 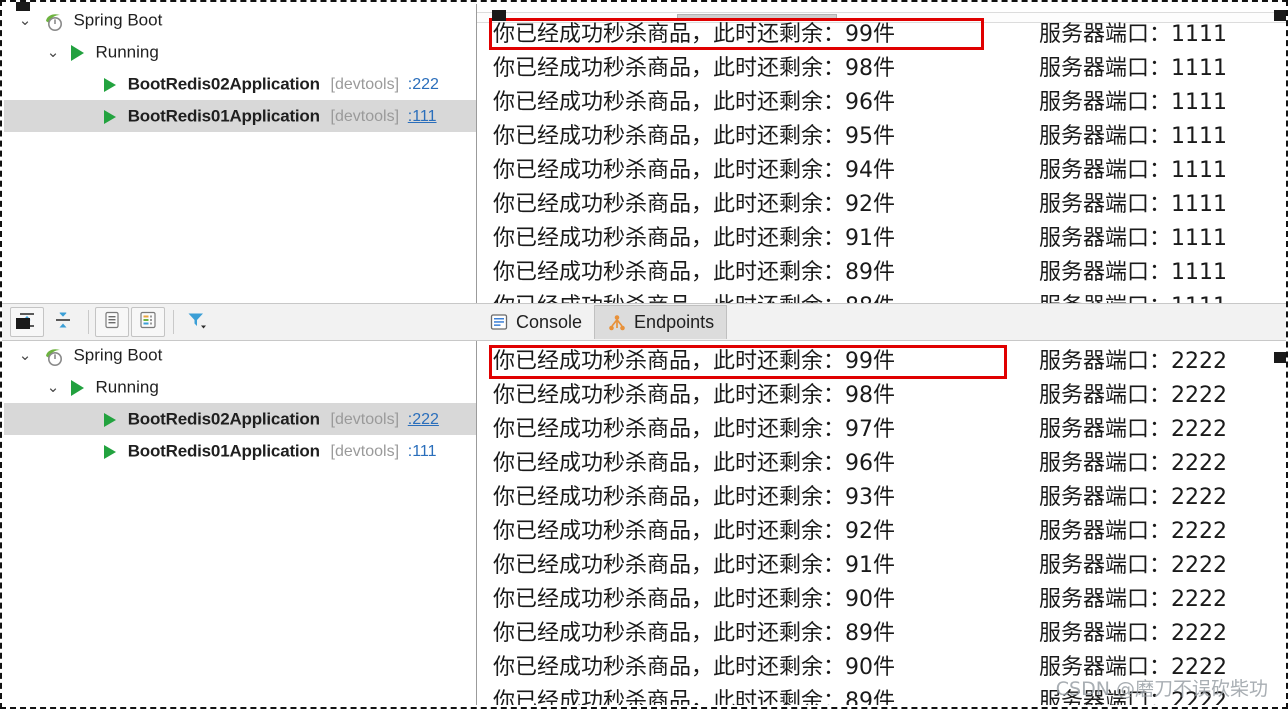 What do you see at coordinates (881, 69) in the screenshot?
I see `console-log-line: 你已经成功秒杀商品，此时还剩余：98件 服务器端口：1111` at bounding box center [881, 69].